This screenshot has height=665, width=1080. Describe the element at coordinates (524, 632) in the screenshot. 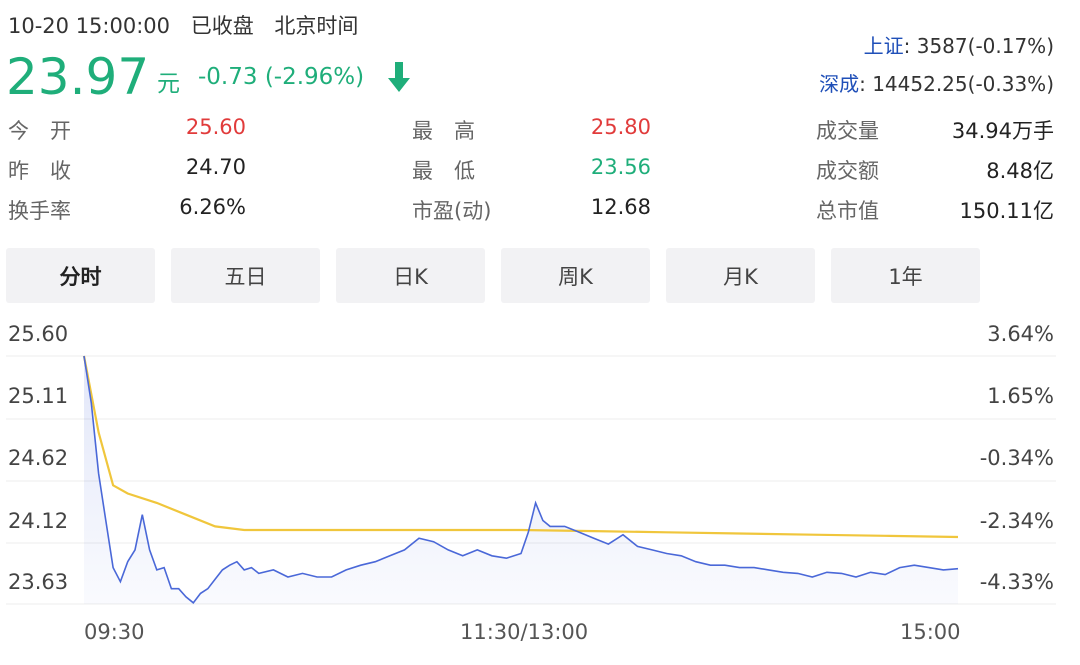

I see `x-tick: 11:30/13:00` at that location.